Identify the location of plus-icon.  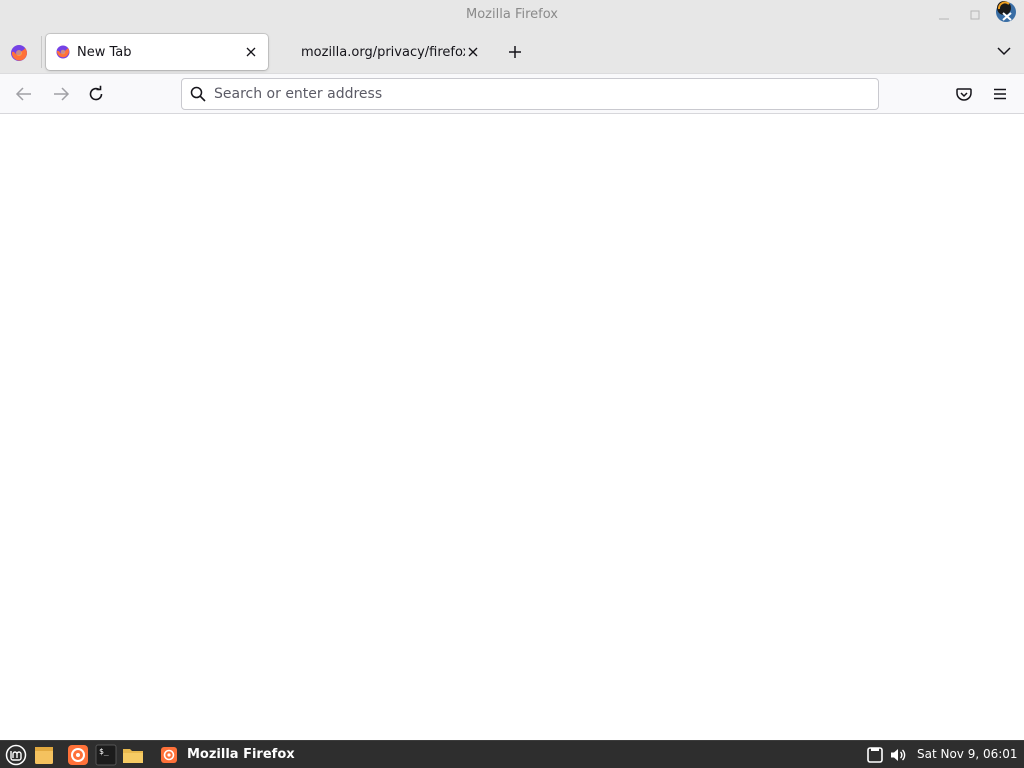
(515, 52).